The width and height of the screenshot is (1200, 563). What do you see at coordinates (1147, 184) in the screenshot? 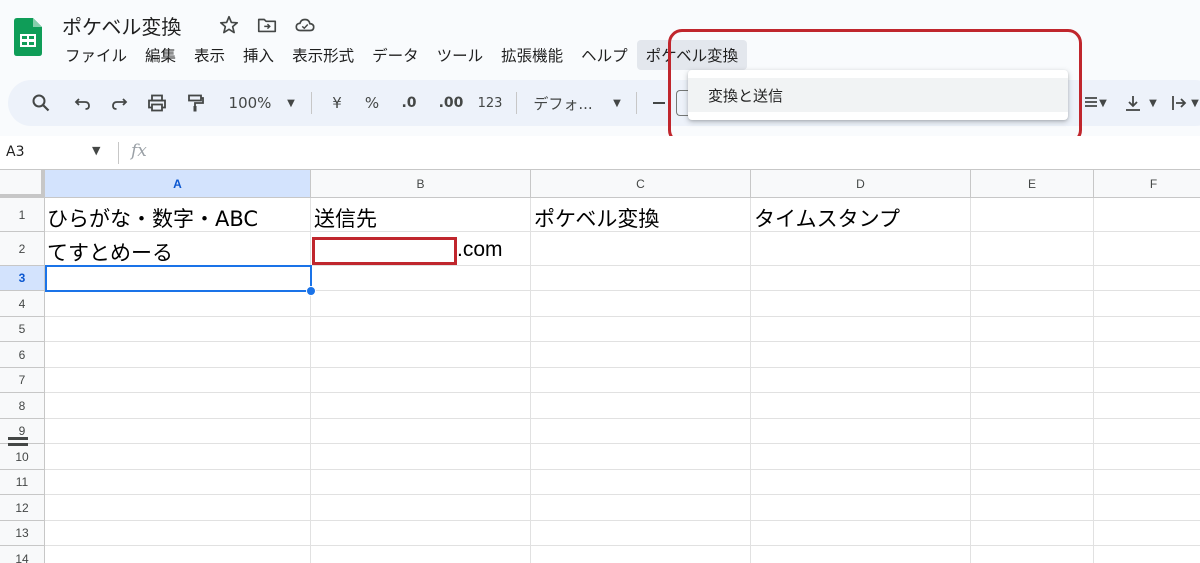
I see `column-header-f: F` at bounding box center [1147, 184].